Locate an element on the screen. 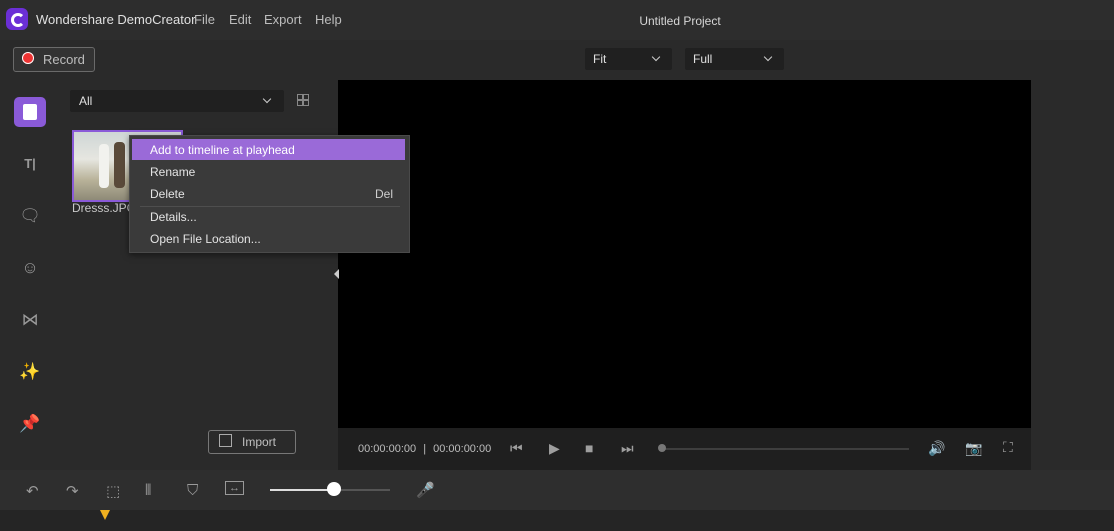  fit-timeline-icon: ↔ is located at coordinates (234, 488).